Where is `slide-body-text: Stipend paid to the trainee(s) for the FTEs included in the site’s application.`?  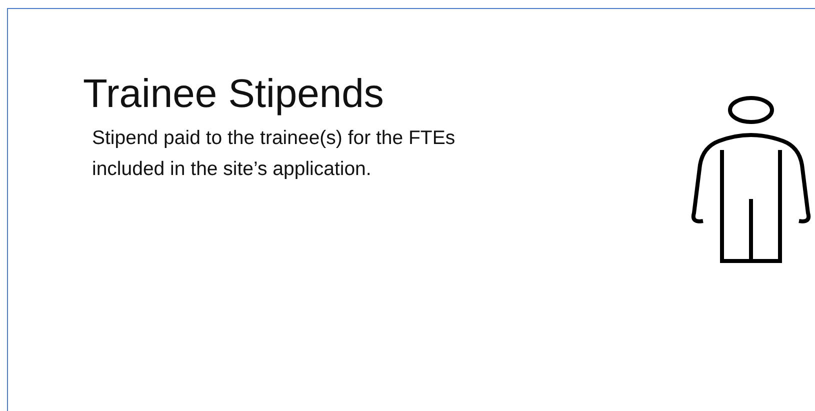 slide-body-text: Stipend paid to the trainee(s) for the FTEs included in the site’s application. is located at coordinates (274, 154).